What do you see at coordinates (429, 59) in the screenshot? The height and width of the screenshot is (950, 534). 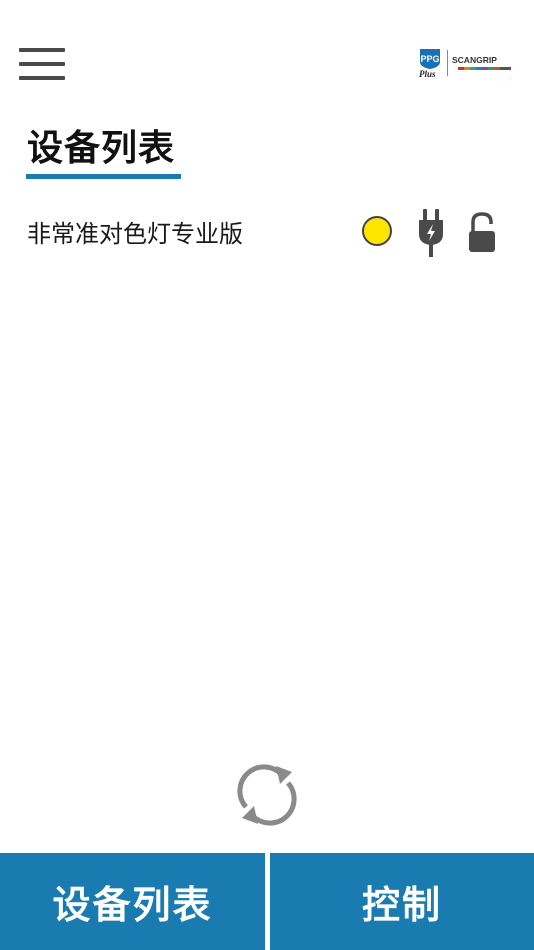 I see `logo-ppg-text: PPG` at bounding box center [429, 59].